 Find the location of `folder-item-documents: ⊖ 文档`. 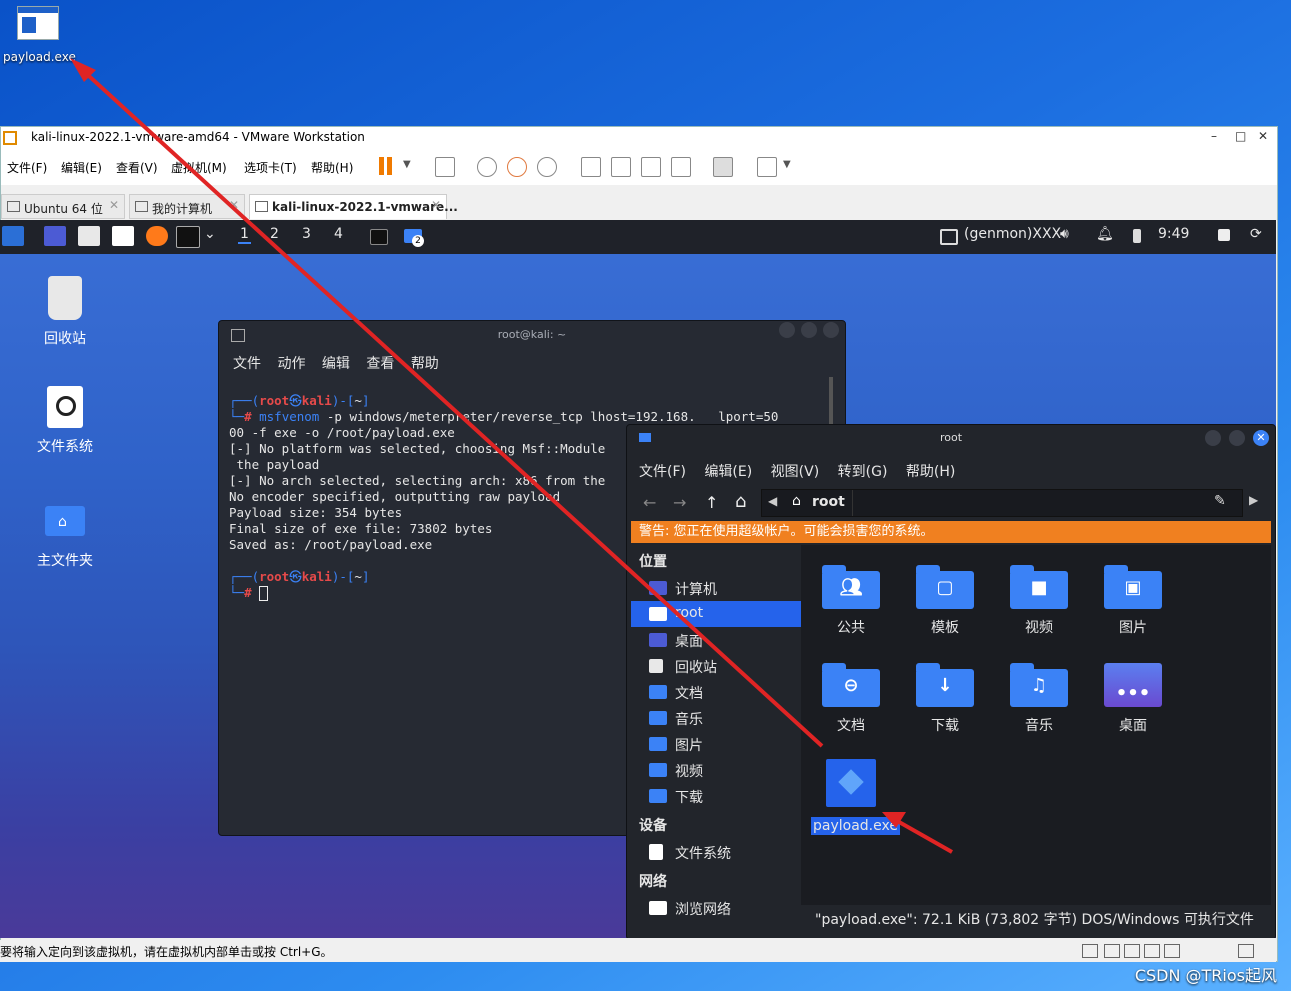

folder-item-documents: ⊖ 文档 is located at coordinates (851, 699).